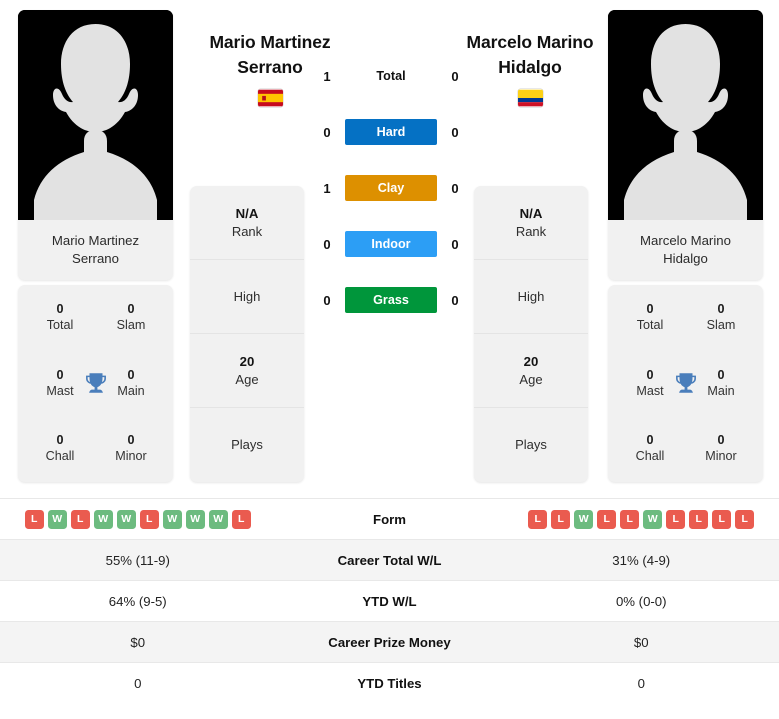  Describe the element at coordinates (241, 519) in the screenshot. I see `form-badge-loss-left-9: L` at that location.